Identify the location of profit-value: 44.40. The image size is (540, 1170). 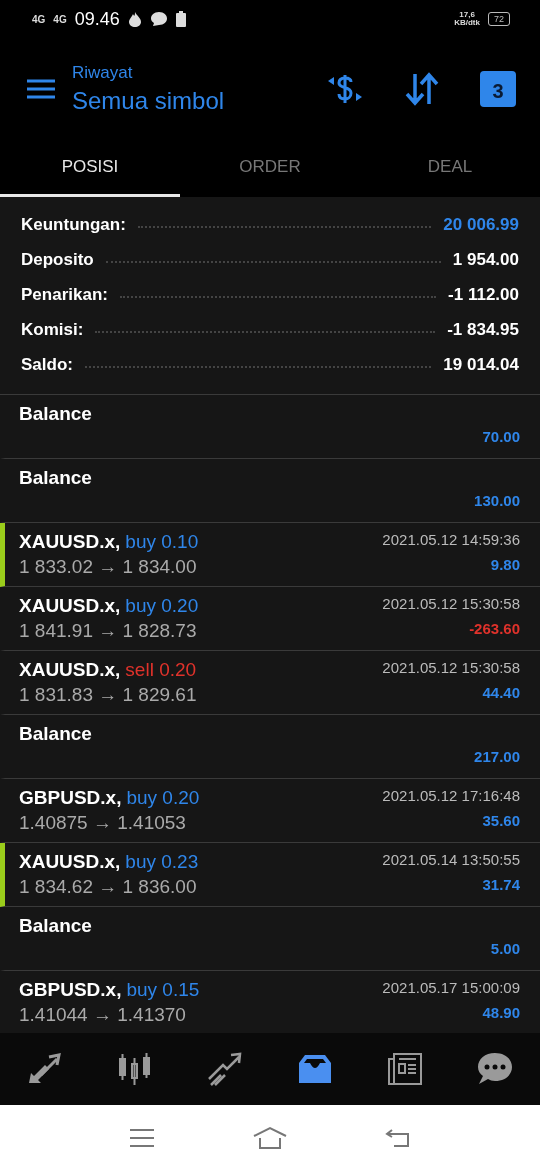
(501, 692).